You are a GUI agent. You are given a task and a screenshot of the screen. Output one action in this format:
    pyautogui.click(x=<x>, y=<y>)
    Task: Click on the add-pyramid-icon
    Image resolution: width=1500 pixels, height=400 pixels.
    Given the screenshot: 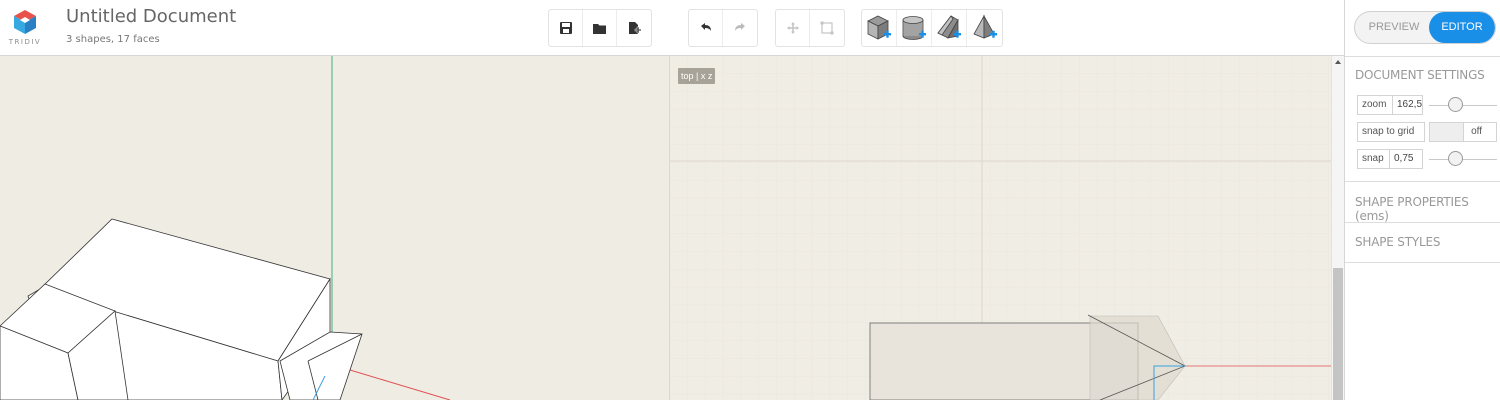 What is the action you would take?
    pyautogui.click(x=984, y=26)
    